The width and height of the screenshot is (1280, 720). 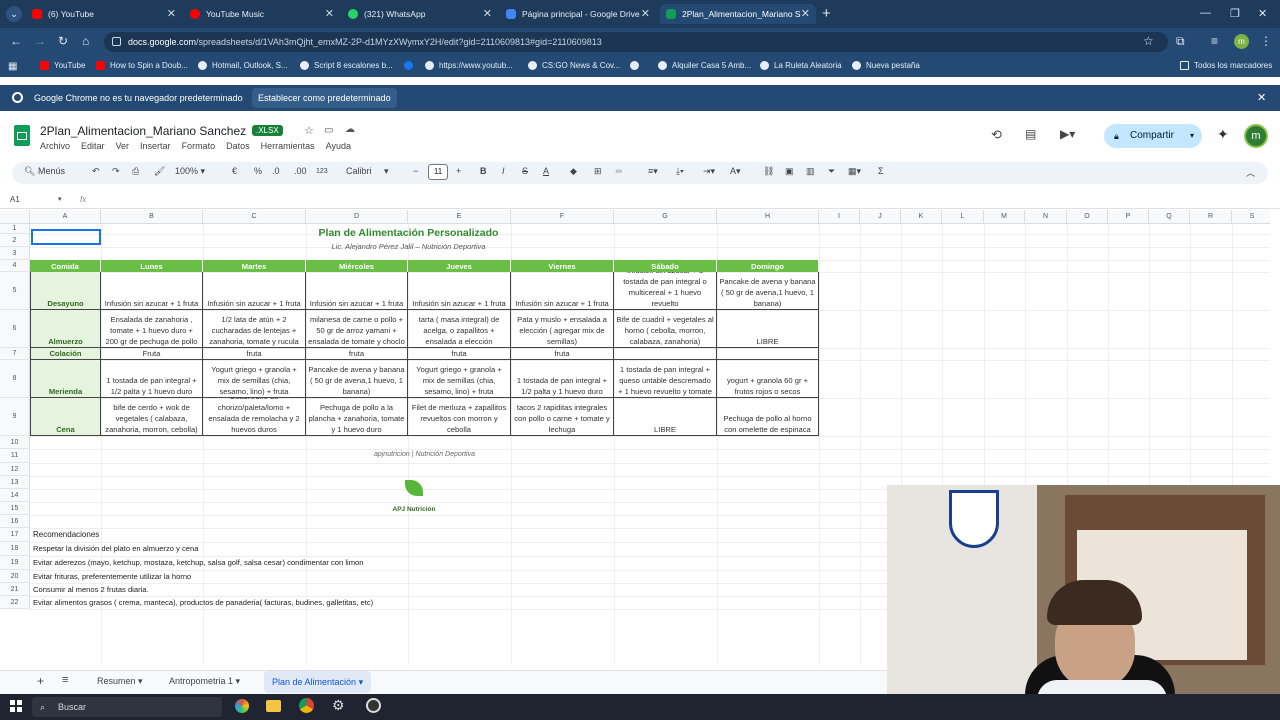 What do you see at coordinates (66, 237) in the screenshot?
I see `selected-cell` at bounding box center [66, 237].